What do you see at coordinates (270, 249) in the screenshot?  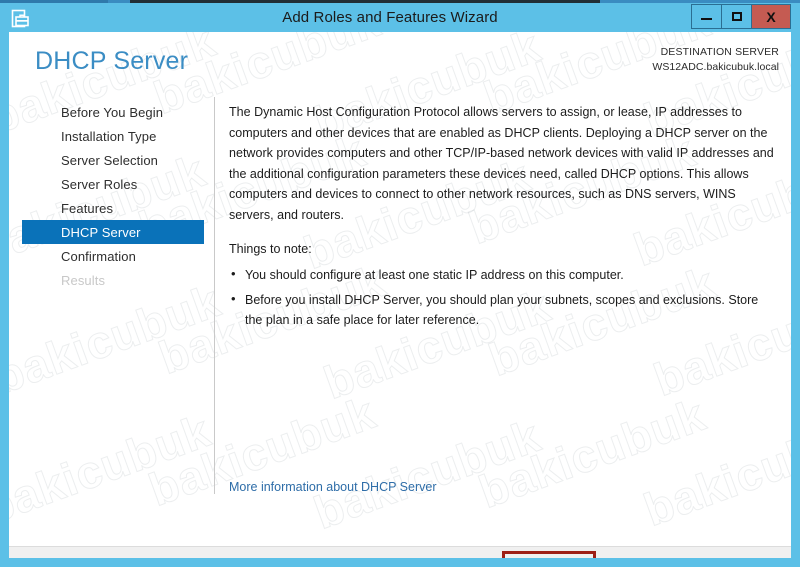 I see `notes-heading: Things to note:` at bounding box center [270, 249].